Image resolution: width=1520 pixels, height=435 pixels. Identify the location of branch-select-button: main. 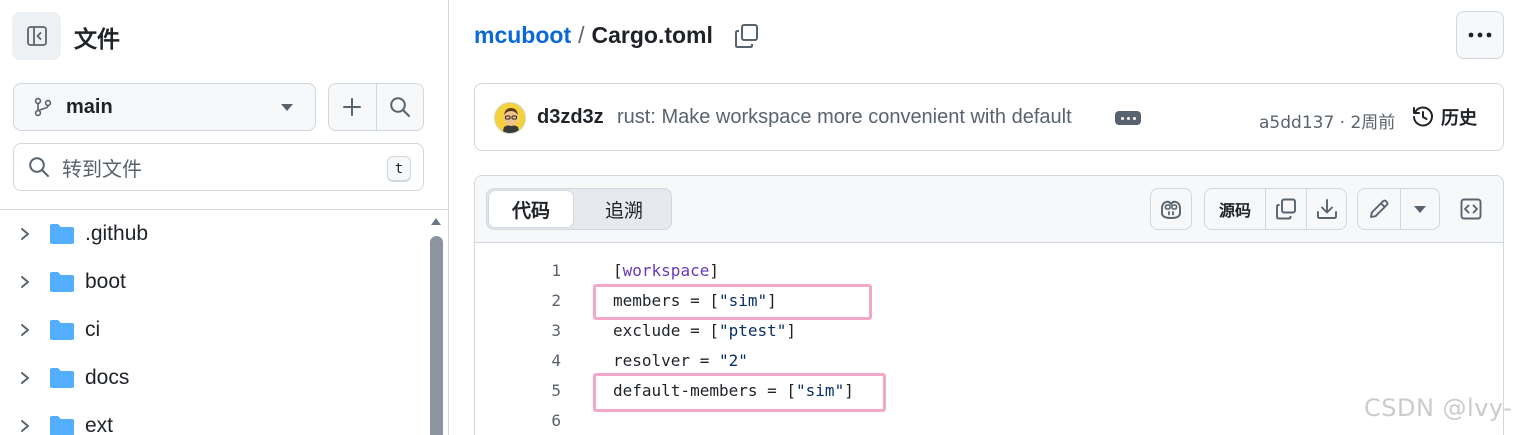
(164, 107).